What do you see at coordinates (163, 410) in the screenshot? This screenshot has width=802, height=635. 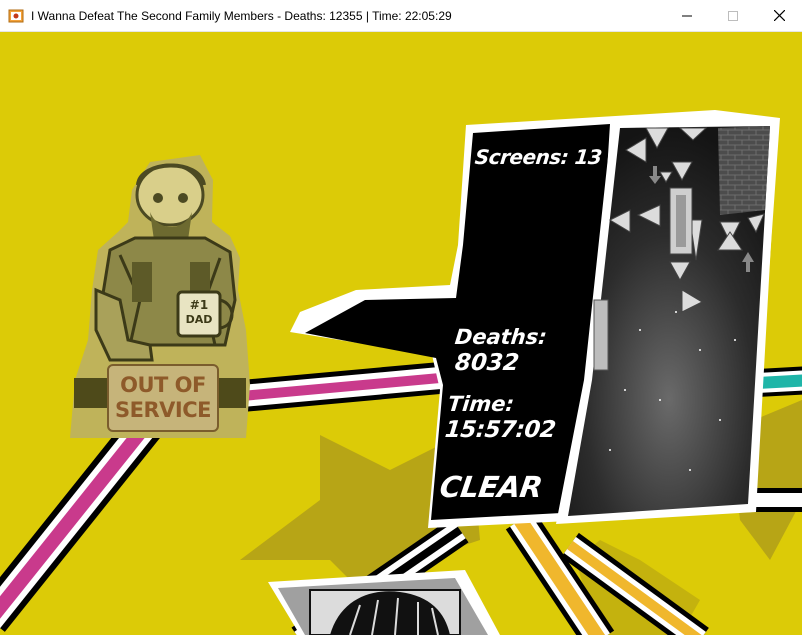 I see `sign-line-2: SERVICE` at bounding box center [163, 410].